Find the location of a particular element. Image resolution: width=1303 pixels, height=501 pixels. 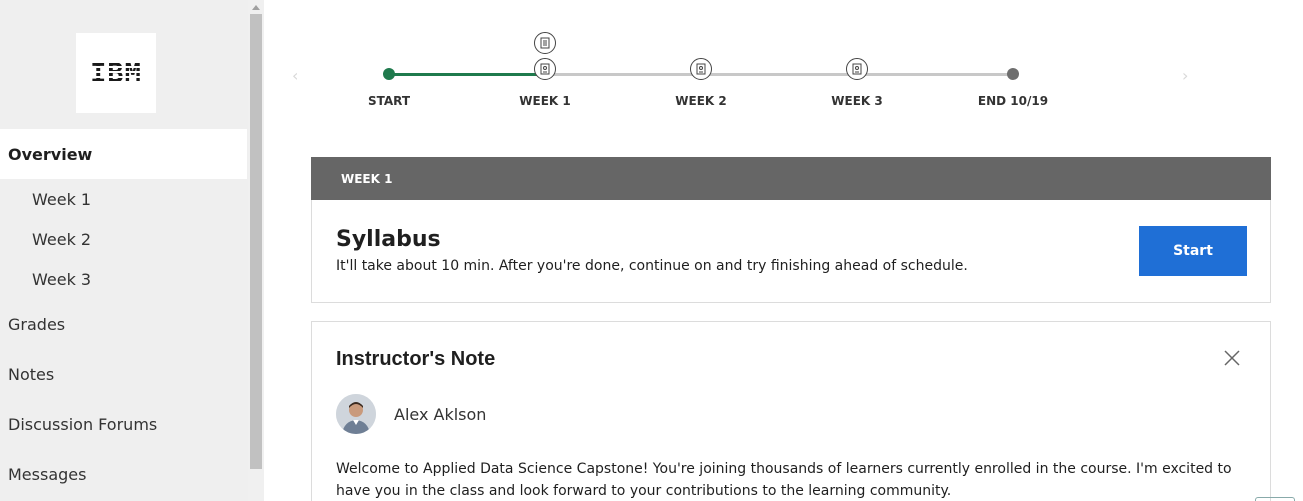

timeline-remaining-line is located at coordinates (779, 74).